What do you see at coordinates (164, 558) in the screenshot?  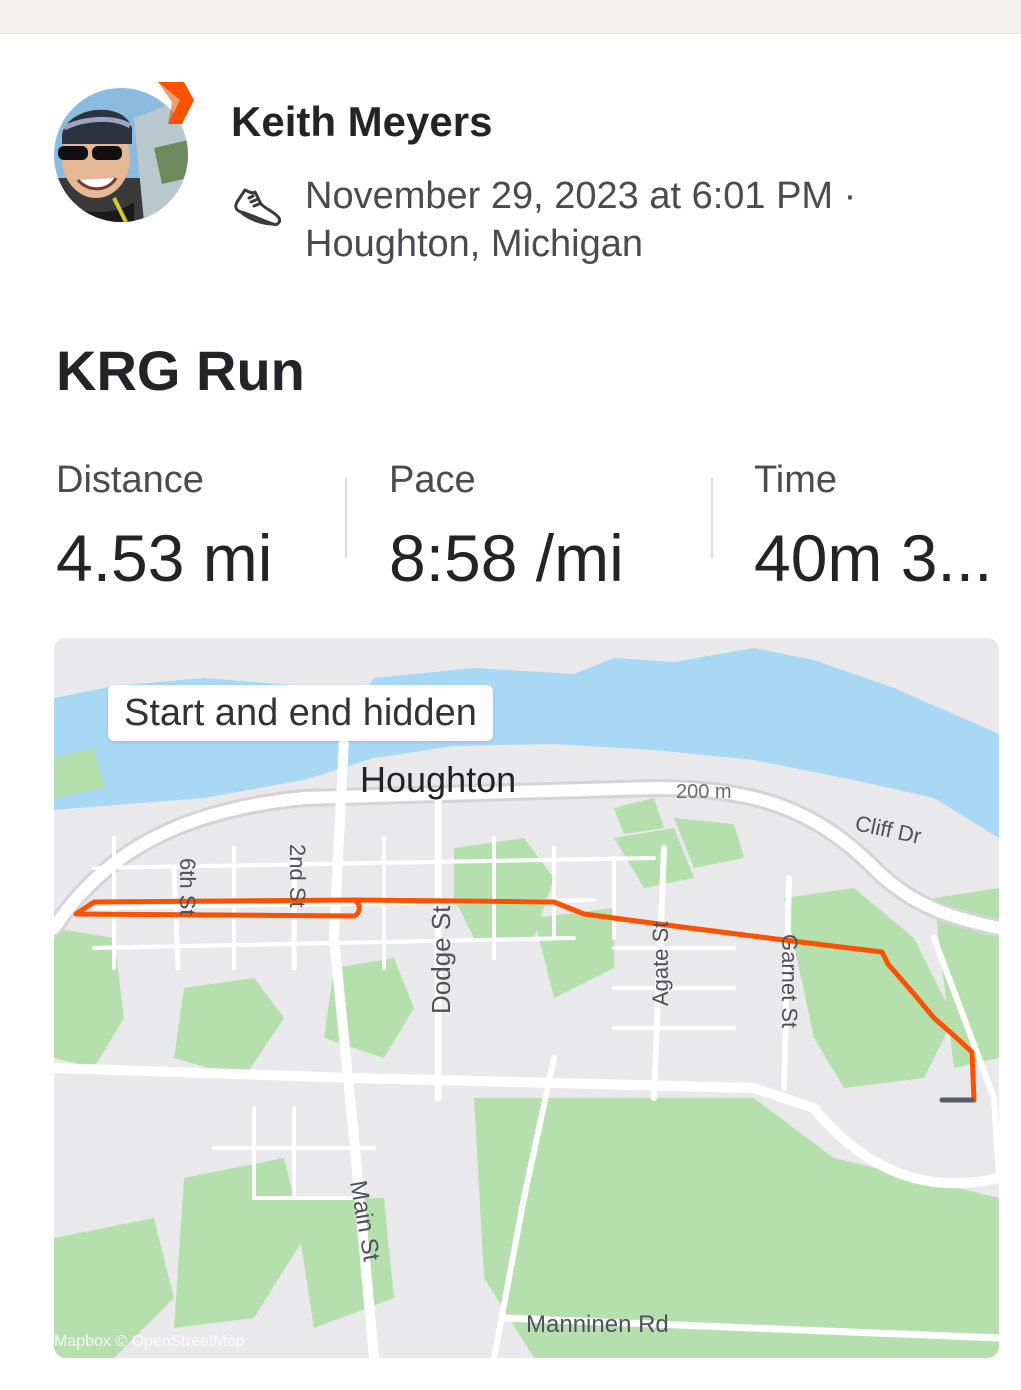 I see `stat-distance-value: 4.53 mi` at bounding box center [164, 558].